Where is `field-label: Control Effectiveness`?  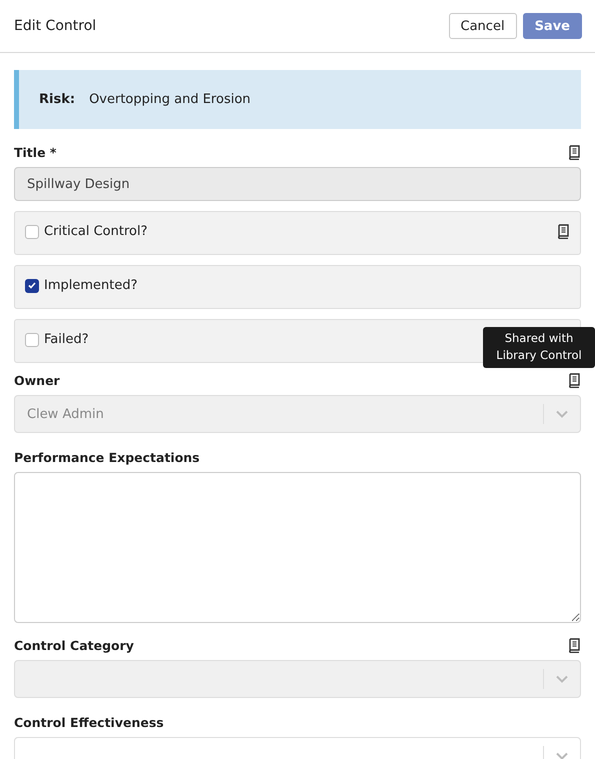 field-label: Control Effectiveness is located at coordinates (89, 722).